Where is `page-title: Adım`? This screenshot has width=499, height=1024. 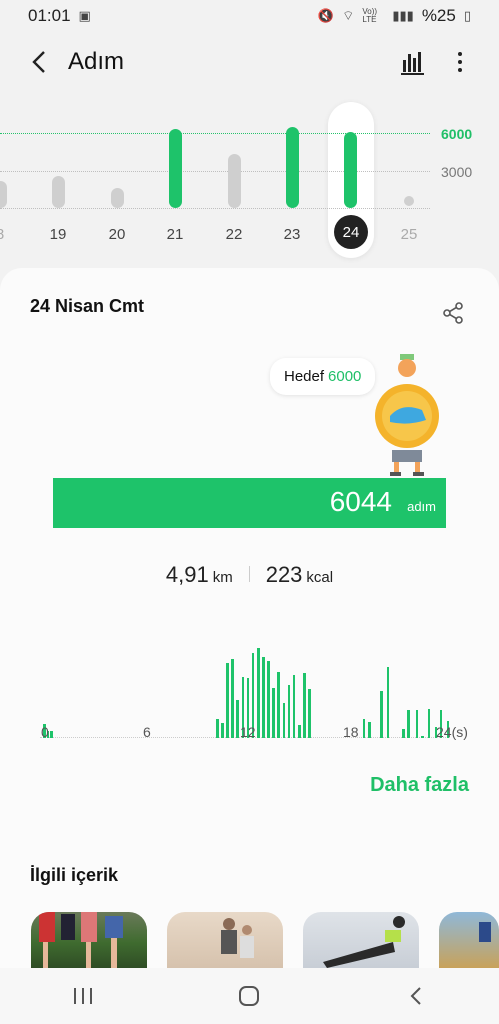 page-title: Adım is located at coordinates (96, 61).